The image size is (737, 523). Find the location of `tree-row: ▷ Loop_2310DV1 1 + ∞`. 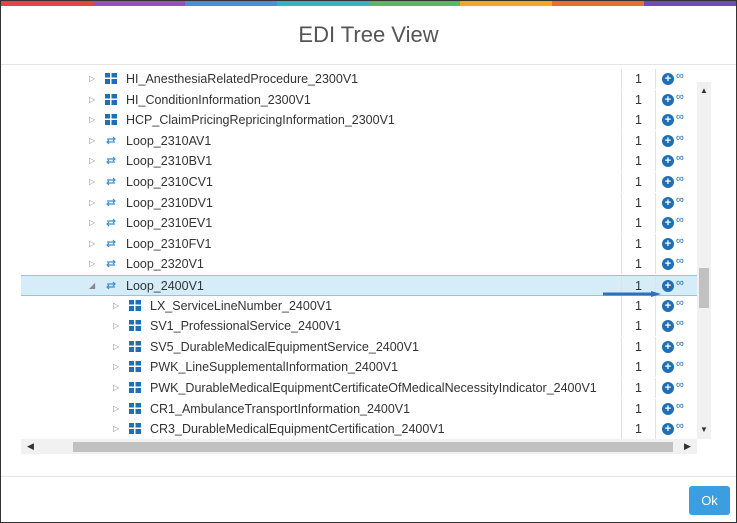

tree-row: ▷ Loop_2310DV1 1 + ∞ is located at coordinates (359, 202).